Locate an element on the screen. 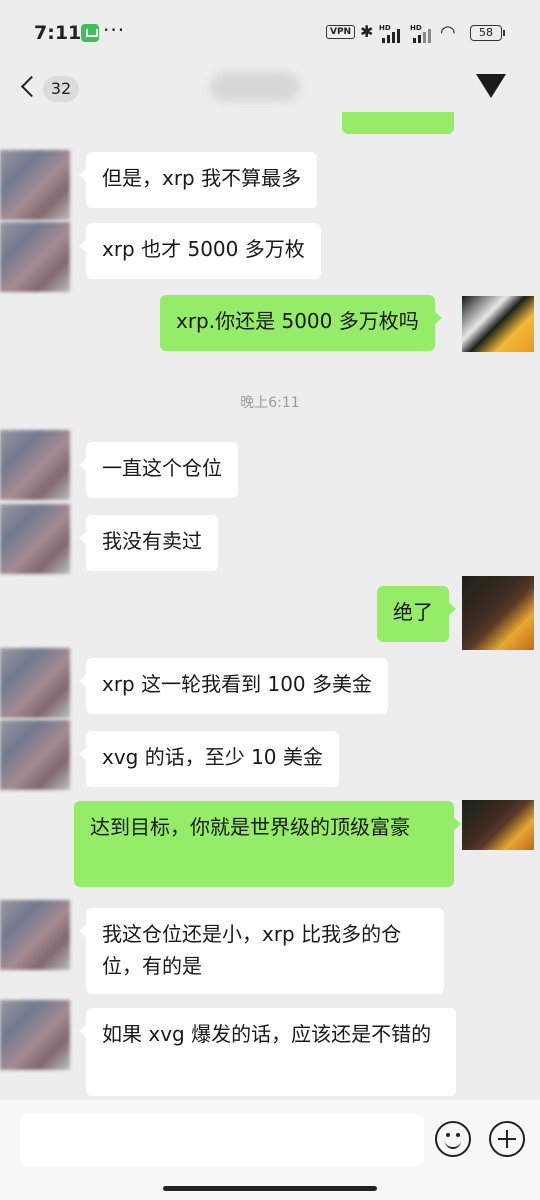 The image size is (540, 1200). message-bubble-incoming: 我这仓位还是小，xrp 比我多的仓位，有的是 is located at coordinates (261, 951).